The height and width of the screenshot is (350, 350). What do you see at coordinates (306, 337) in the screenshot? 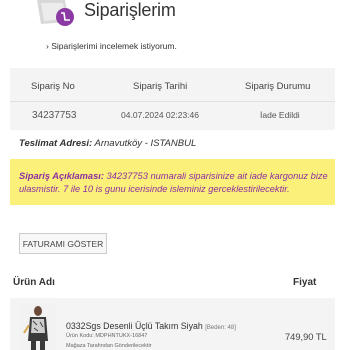
I see `product-price: 749,90 TL` at bounding box center [306, 337].